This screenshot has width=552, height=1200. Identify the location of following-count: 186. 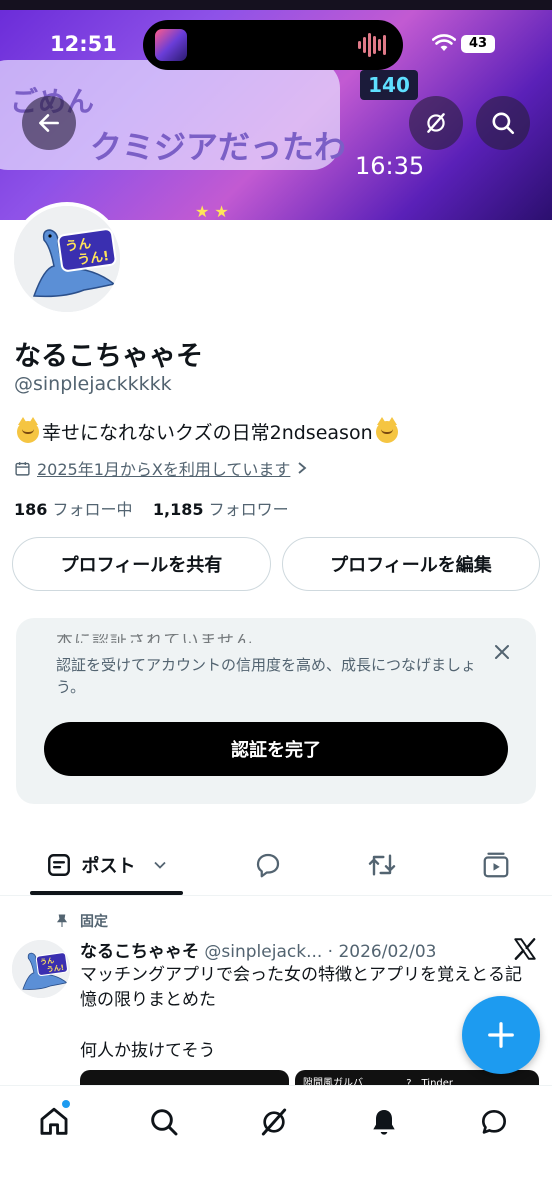
(31, 509).